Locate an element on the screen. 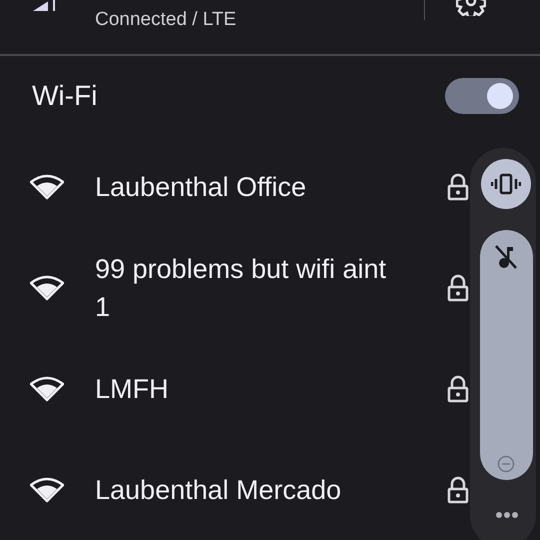  more-icon is located at coordinates (507, 515).